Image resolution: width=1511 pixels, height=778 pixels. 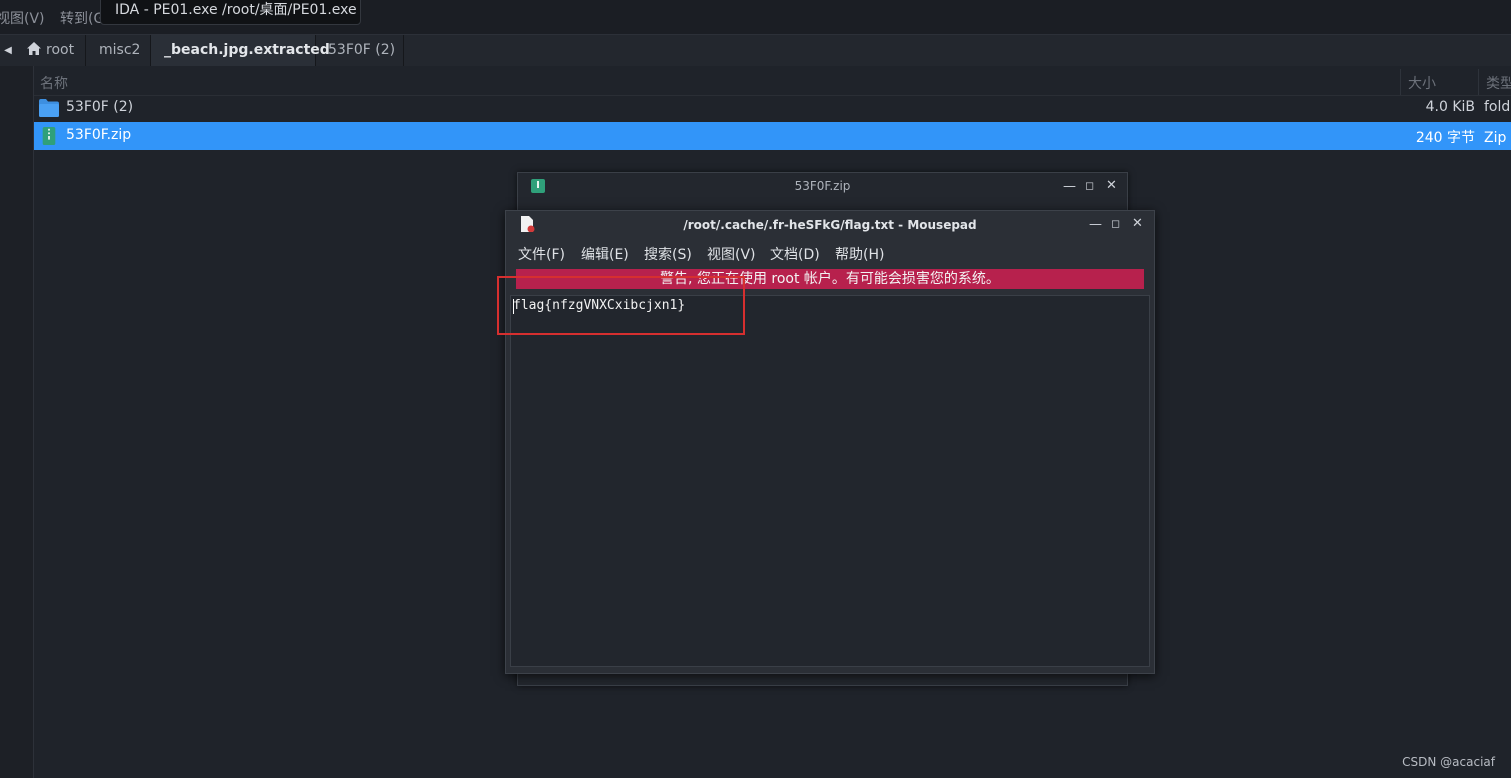 What do you see at coordinates (795, 254) in the screenshot?
I see `menu-document: 文档(D)` at bounding box center [795, 254].